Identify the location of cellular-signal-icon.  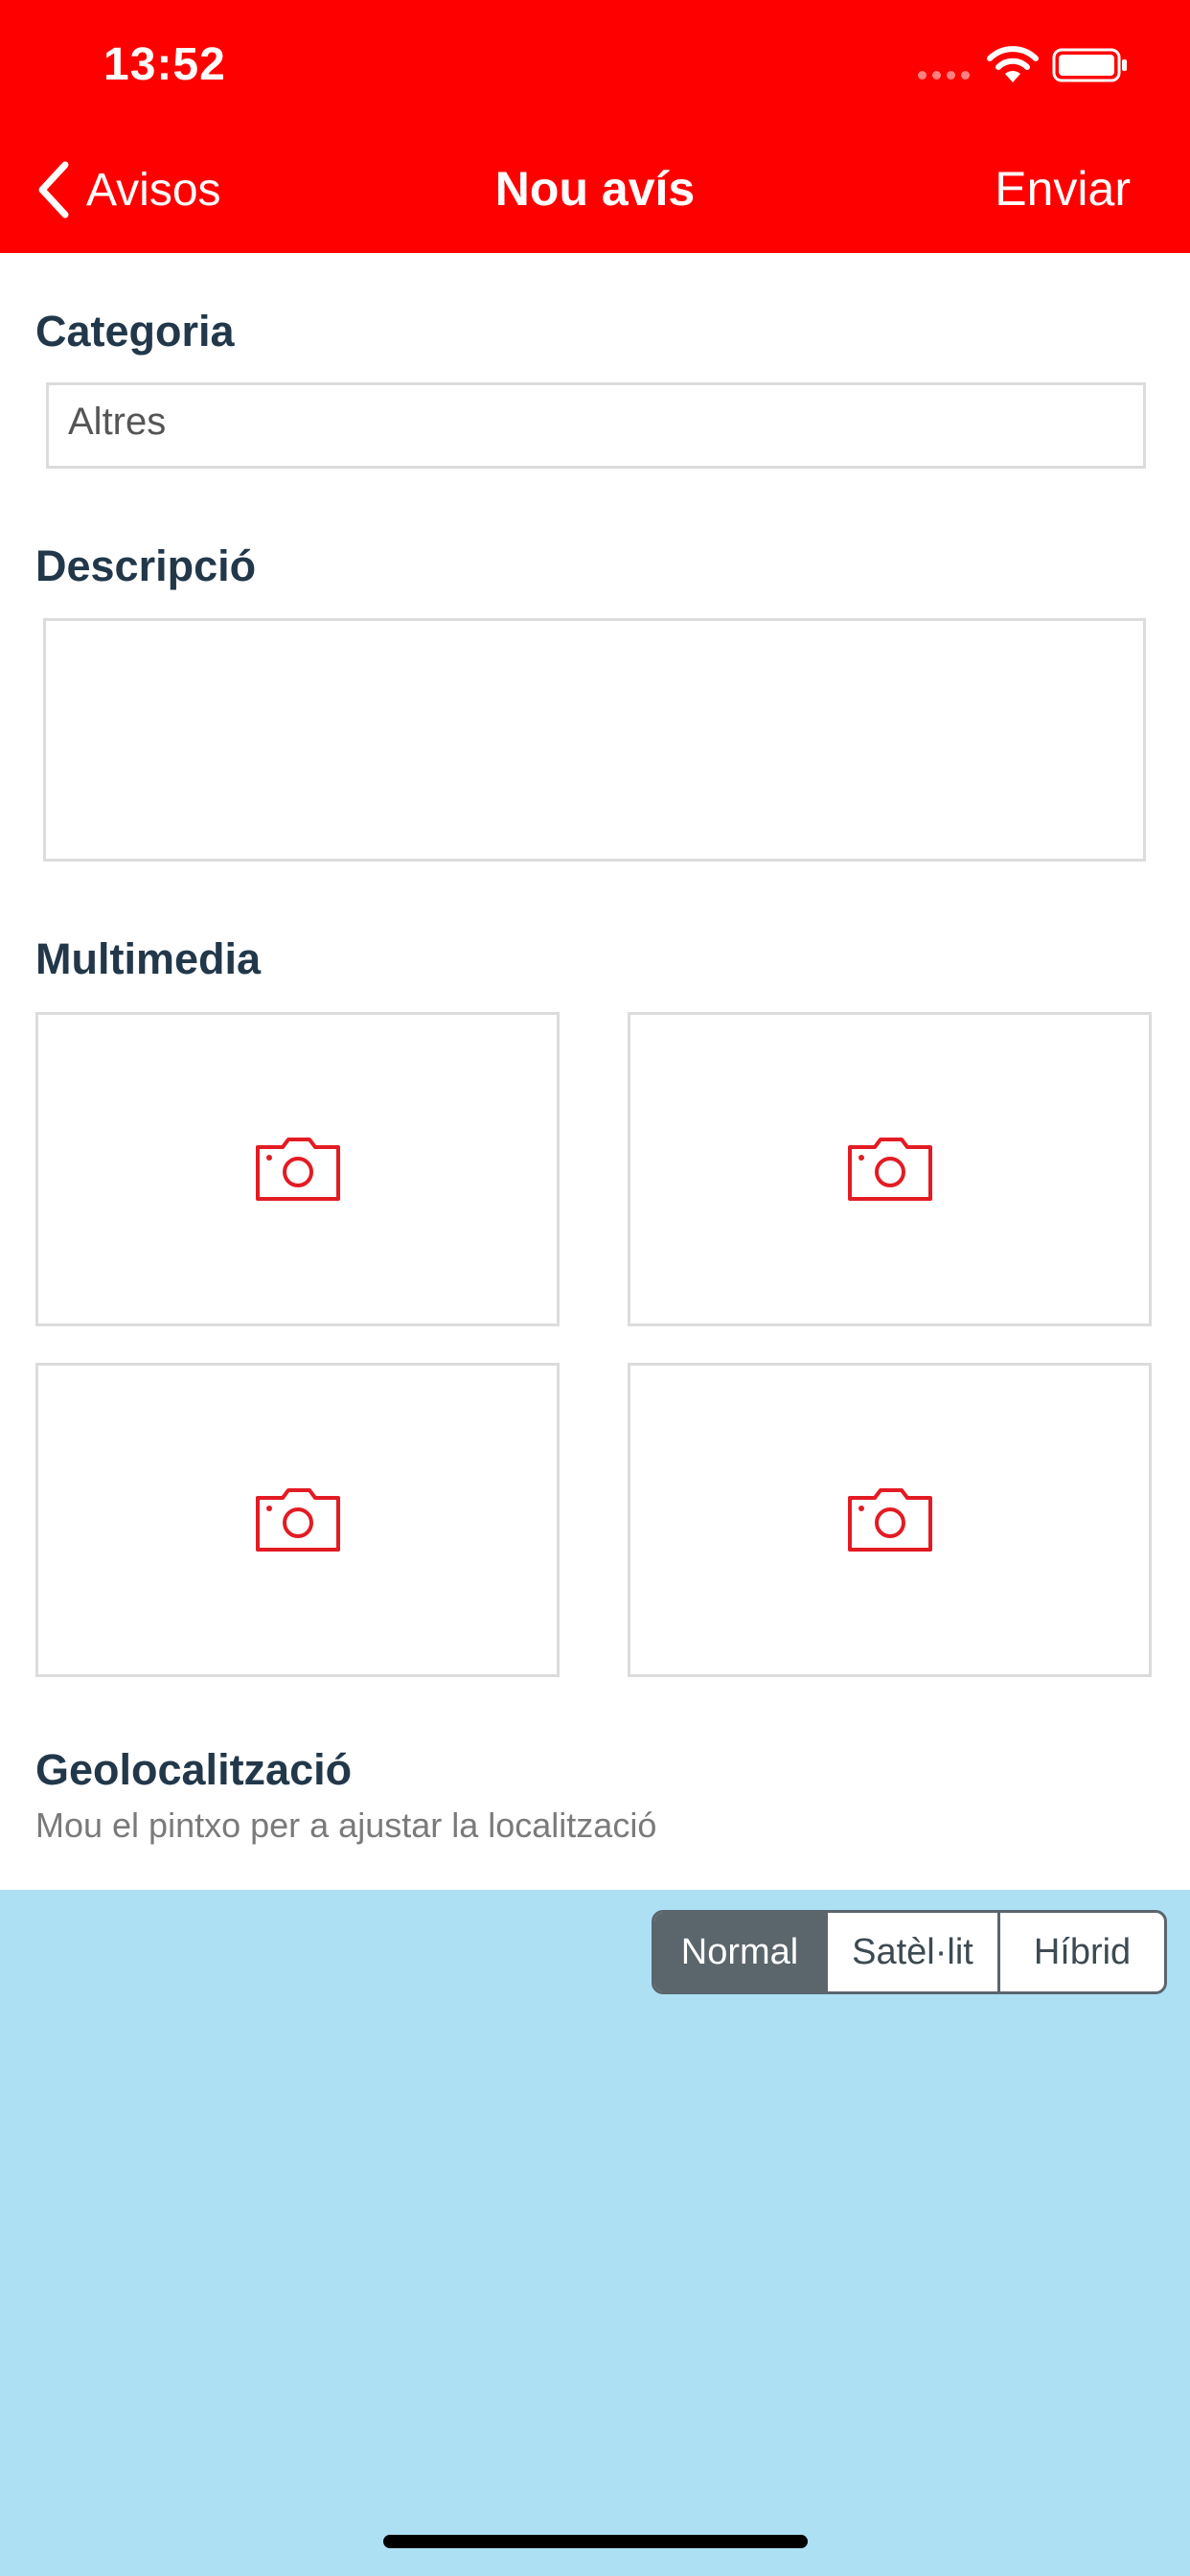
(944, 75).